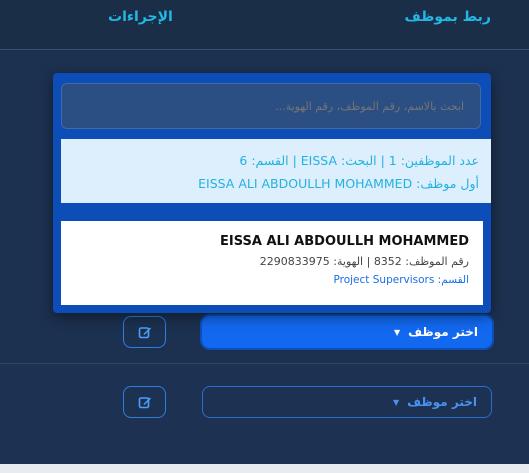  I want to click on employee-department: القسم: Project Supervisors, so click(265, 280).